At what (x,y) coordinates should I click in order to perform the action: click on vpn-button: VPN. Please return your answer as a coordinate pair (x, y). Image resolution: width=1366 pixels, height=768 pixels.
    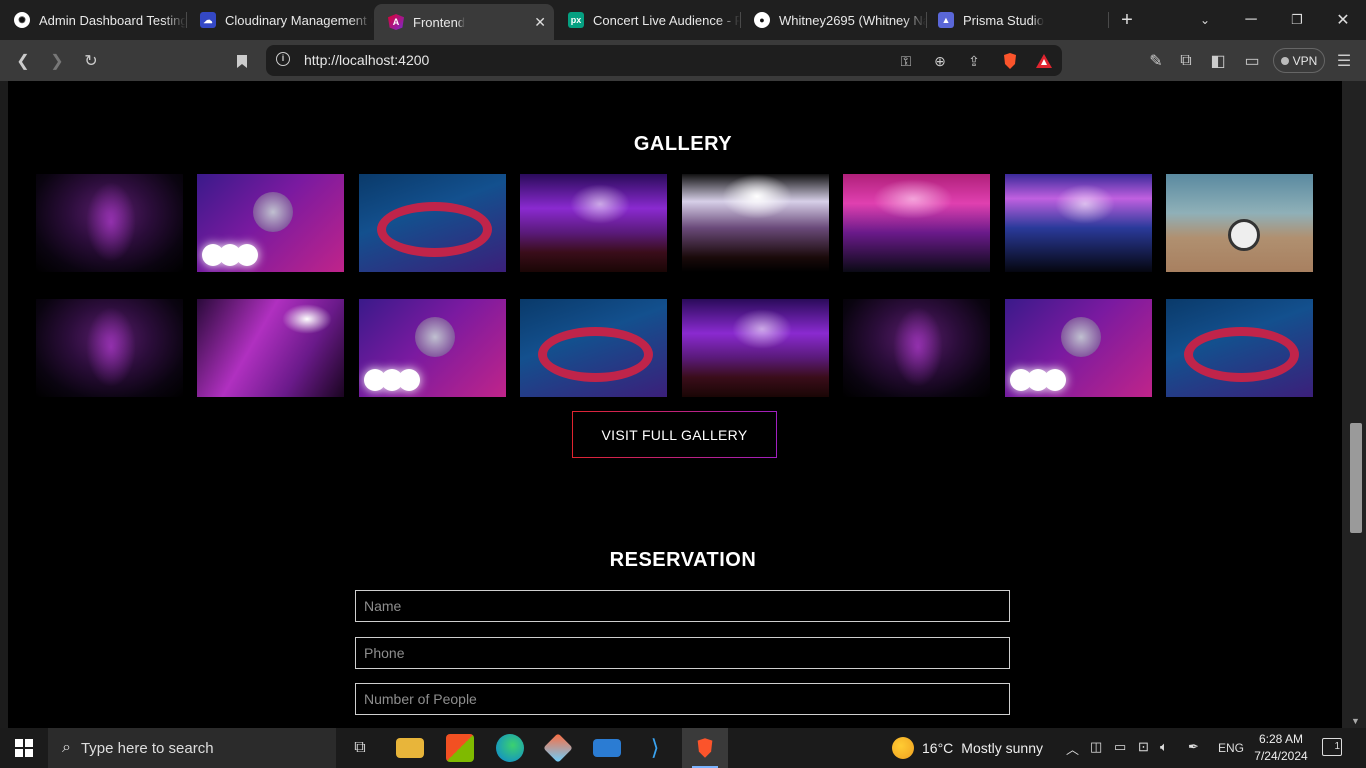
    Looking at the image, I should click on (1299, 60).